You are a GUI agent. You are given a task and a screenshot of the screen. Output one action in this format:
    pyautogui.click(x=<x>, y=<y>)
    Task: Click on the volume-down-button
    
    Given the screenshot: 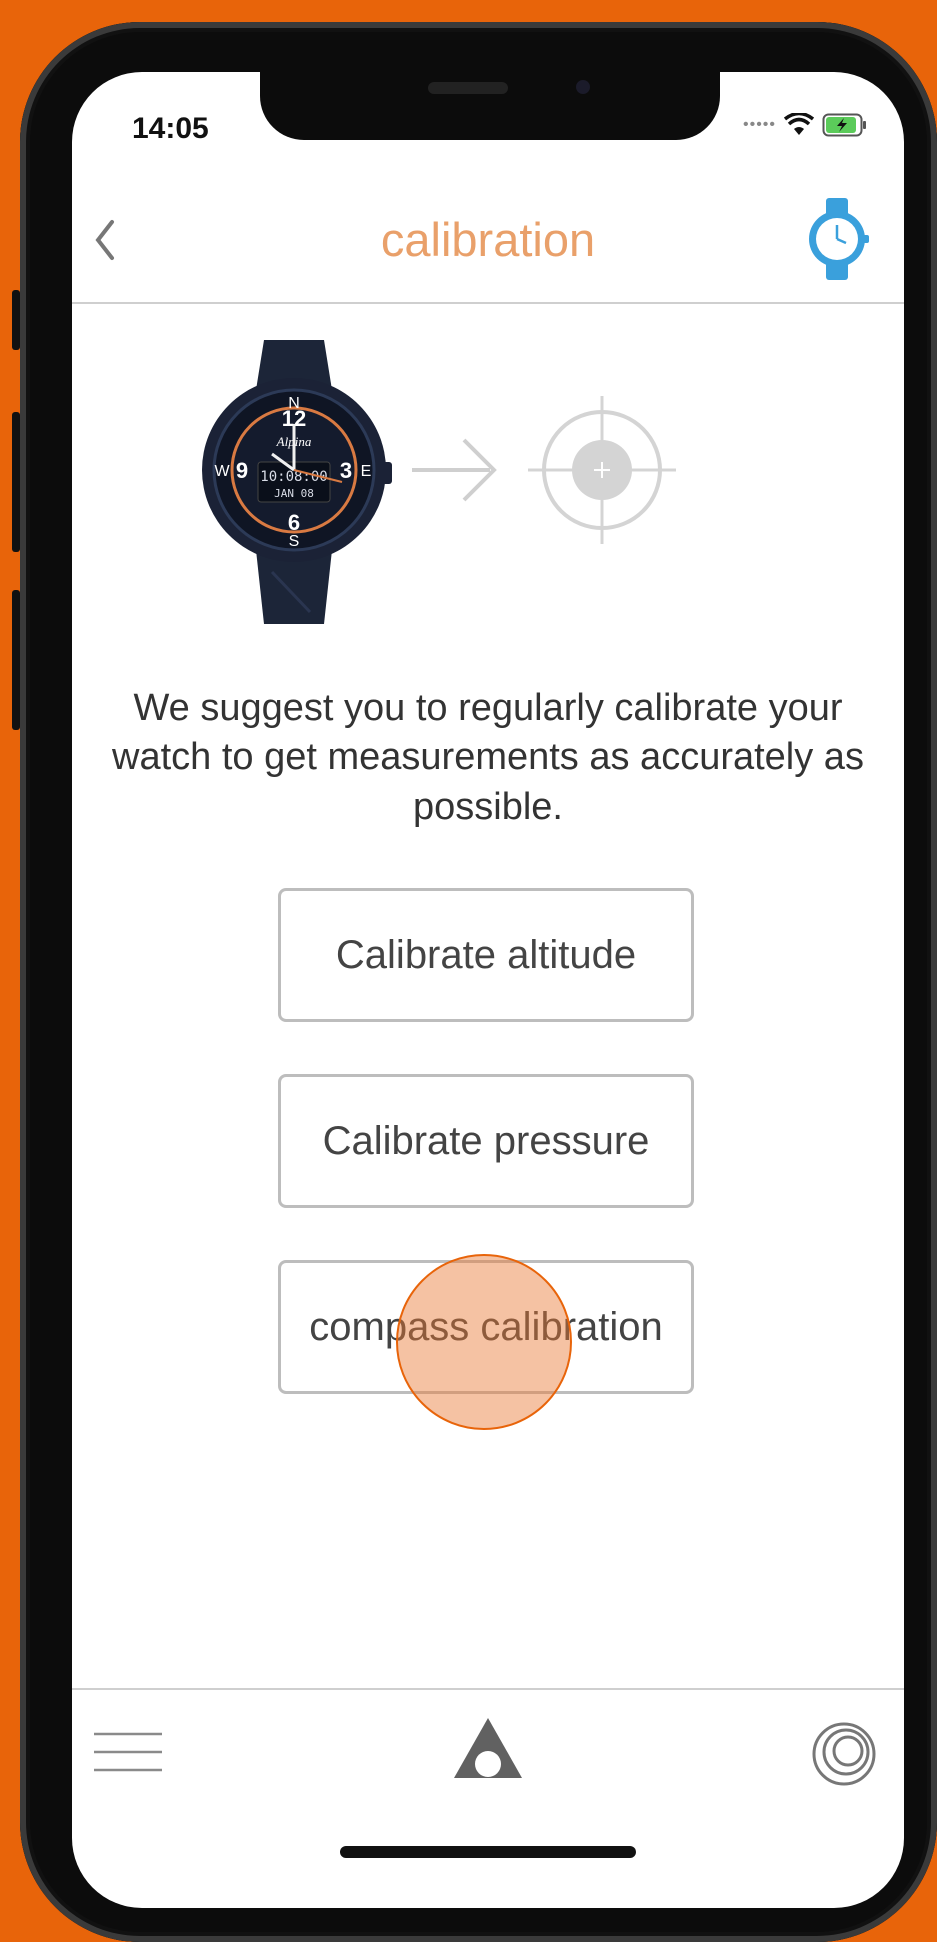 What is the action you would take?
    pyautogui.click(x=16, y=660)
    